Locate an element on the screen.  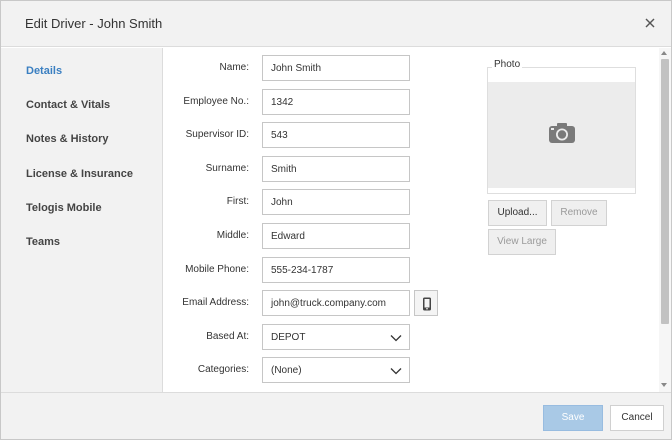
employee-no-label: Employee No.: is located at coordinates (216, 101).